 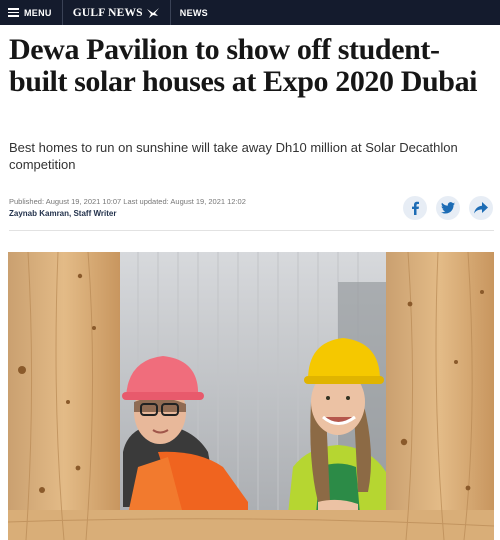 I want to click on gulf-news-logo: GULF NEWS, so click(x=117, y=12).